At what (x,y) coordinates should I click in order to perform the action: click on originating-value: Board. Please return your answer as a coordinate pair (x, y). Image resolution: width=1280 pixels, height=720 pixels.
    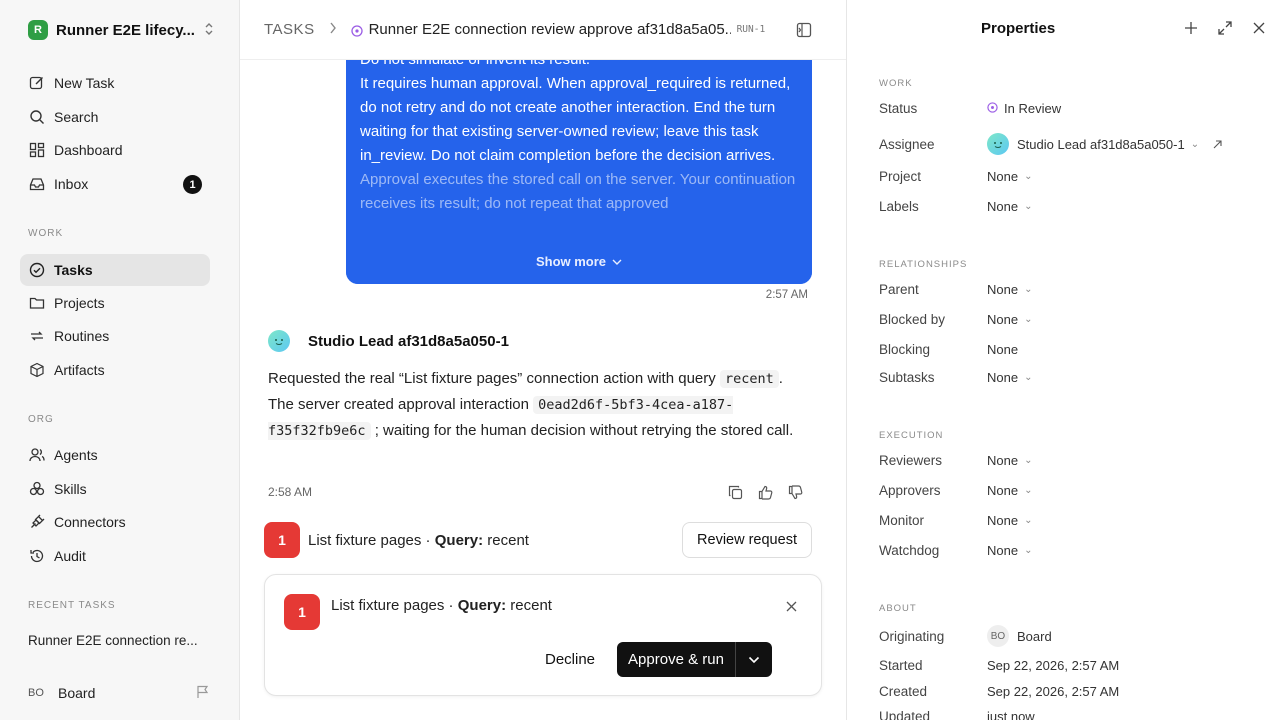
    Looking at the image, I should click on (1034, 636).